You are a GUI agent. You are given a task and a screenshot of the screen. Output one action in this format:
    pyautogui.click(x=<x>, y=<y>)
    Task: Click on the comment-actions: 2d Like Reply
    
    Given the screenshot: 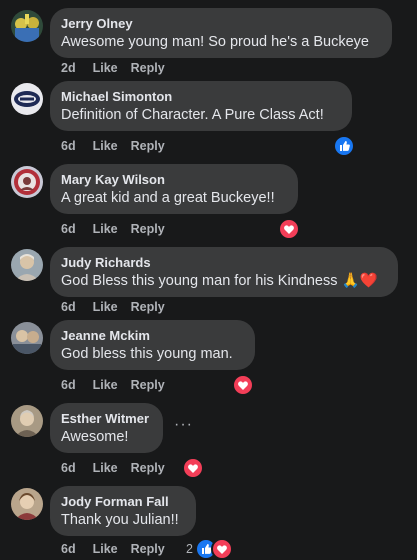 What is the action you would take?
    pyautogui.click(x=113, y=68)
    